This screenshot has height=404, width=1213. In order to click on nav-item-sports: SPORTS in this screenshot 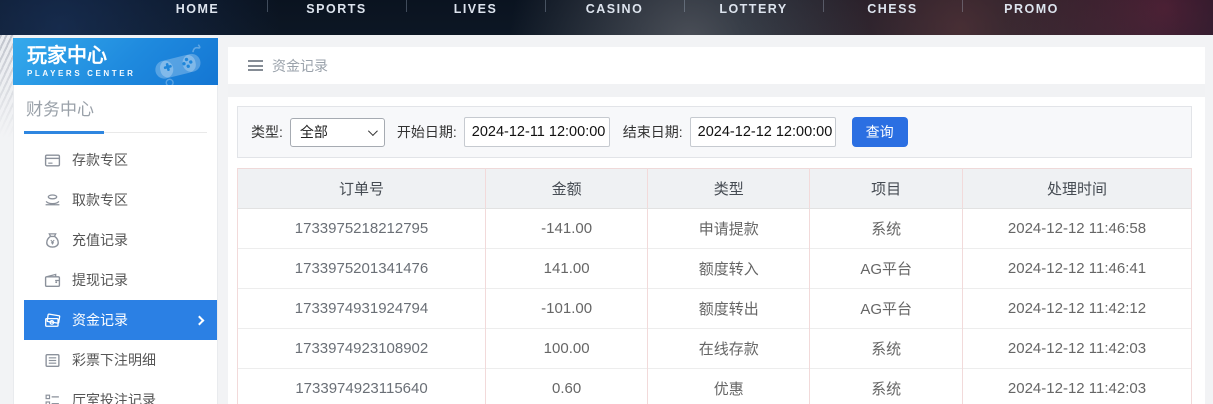, I will do `click(336, 17)`.